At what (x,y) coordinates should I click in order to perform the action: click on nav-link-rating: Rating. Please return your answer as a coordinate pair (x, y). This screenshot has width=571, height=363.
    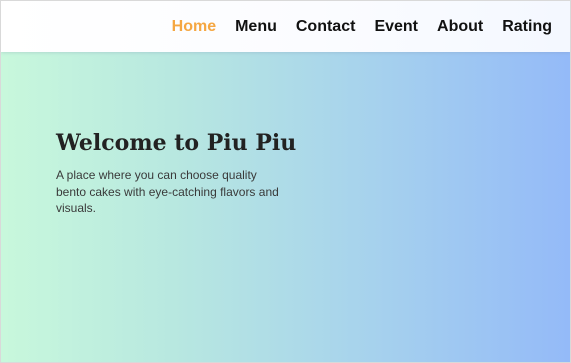
    Looking at the image, I should click on (527, 27).